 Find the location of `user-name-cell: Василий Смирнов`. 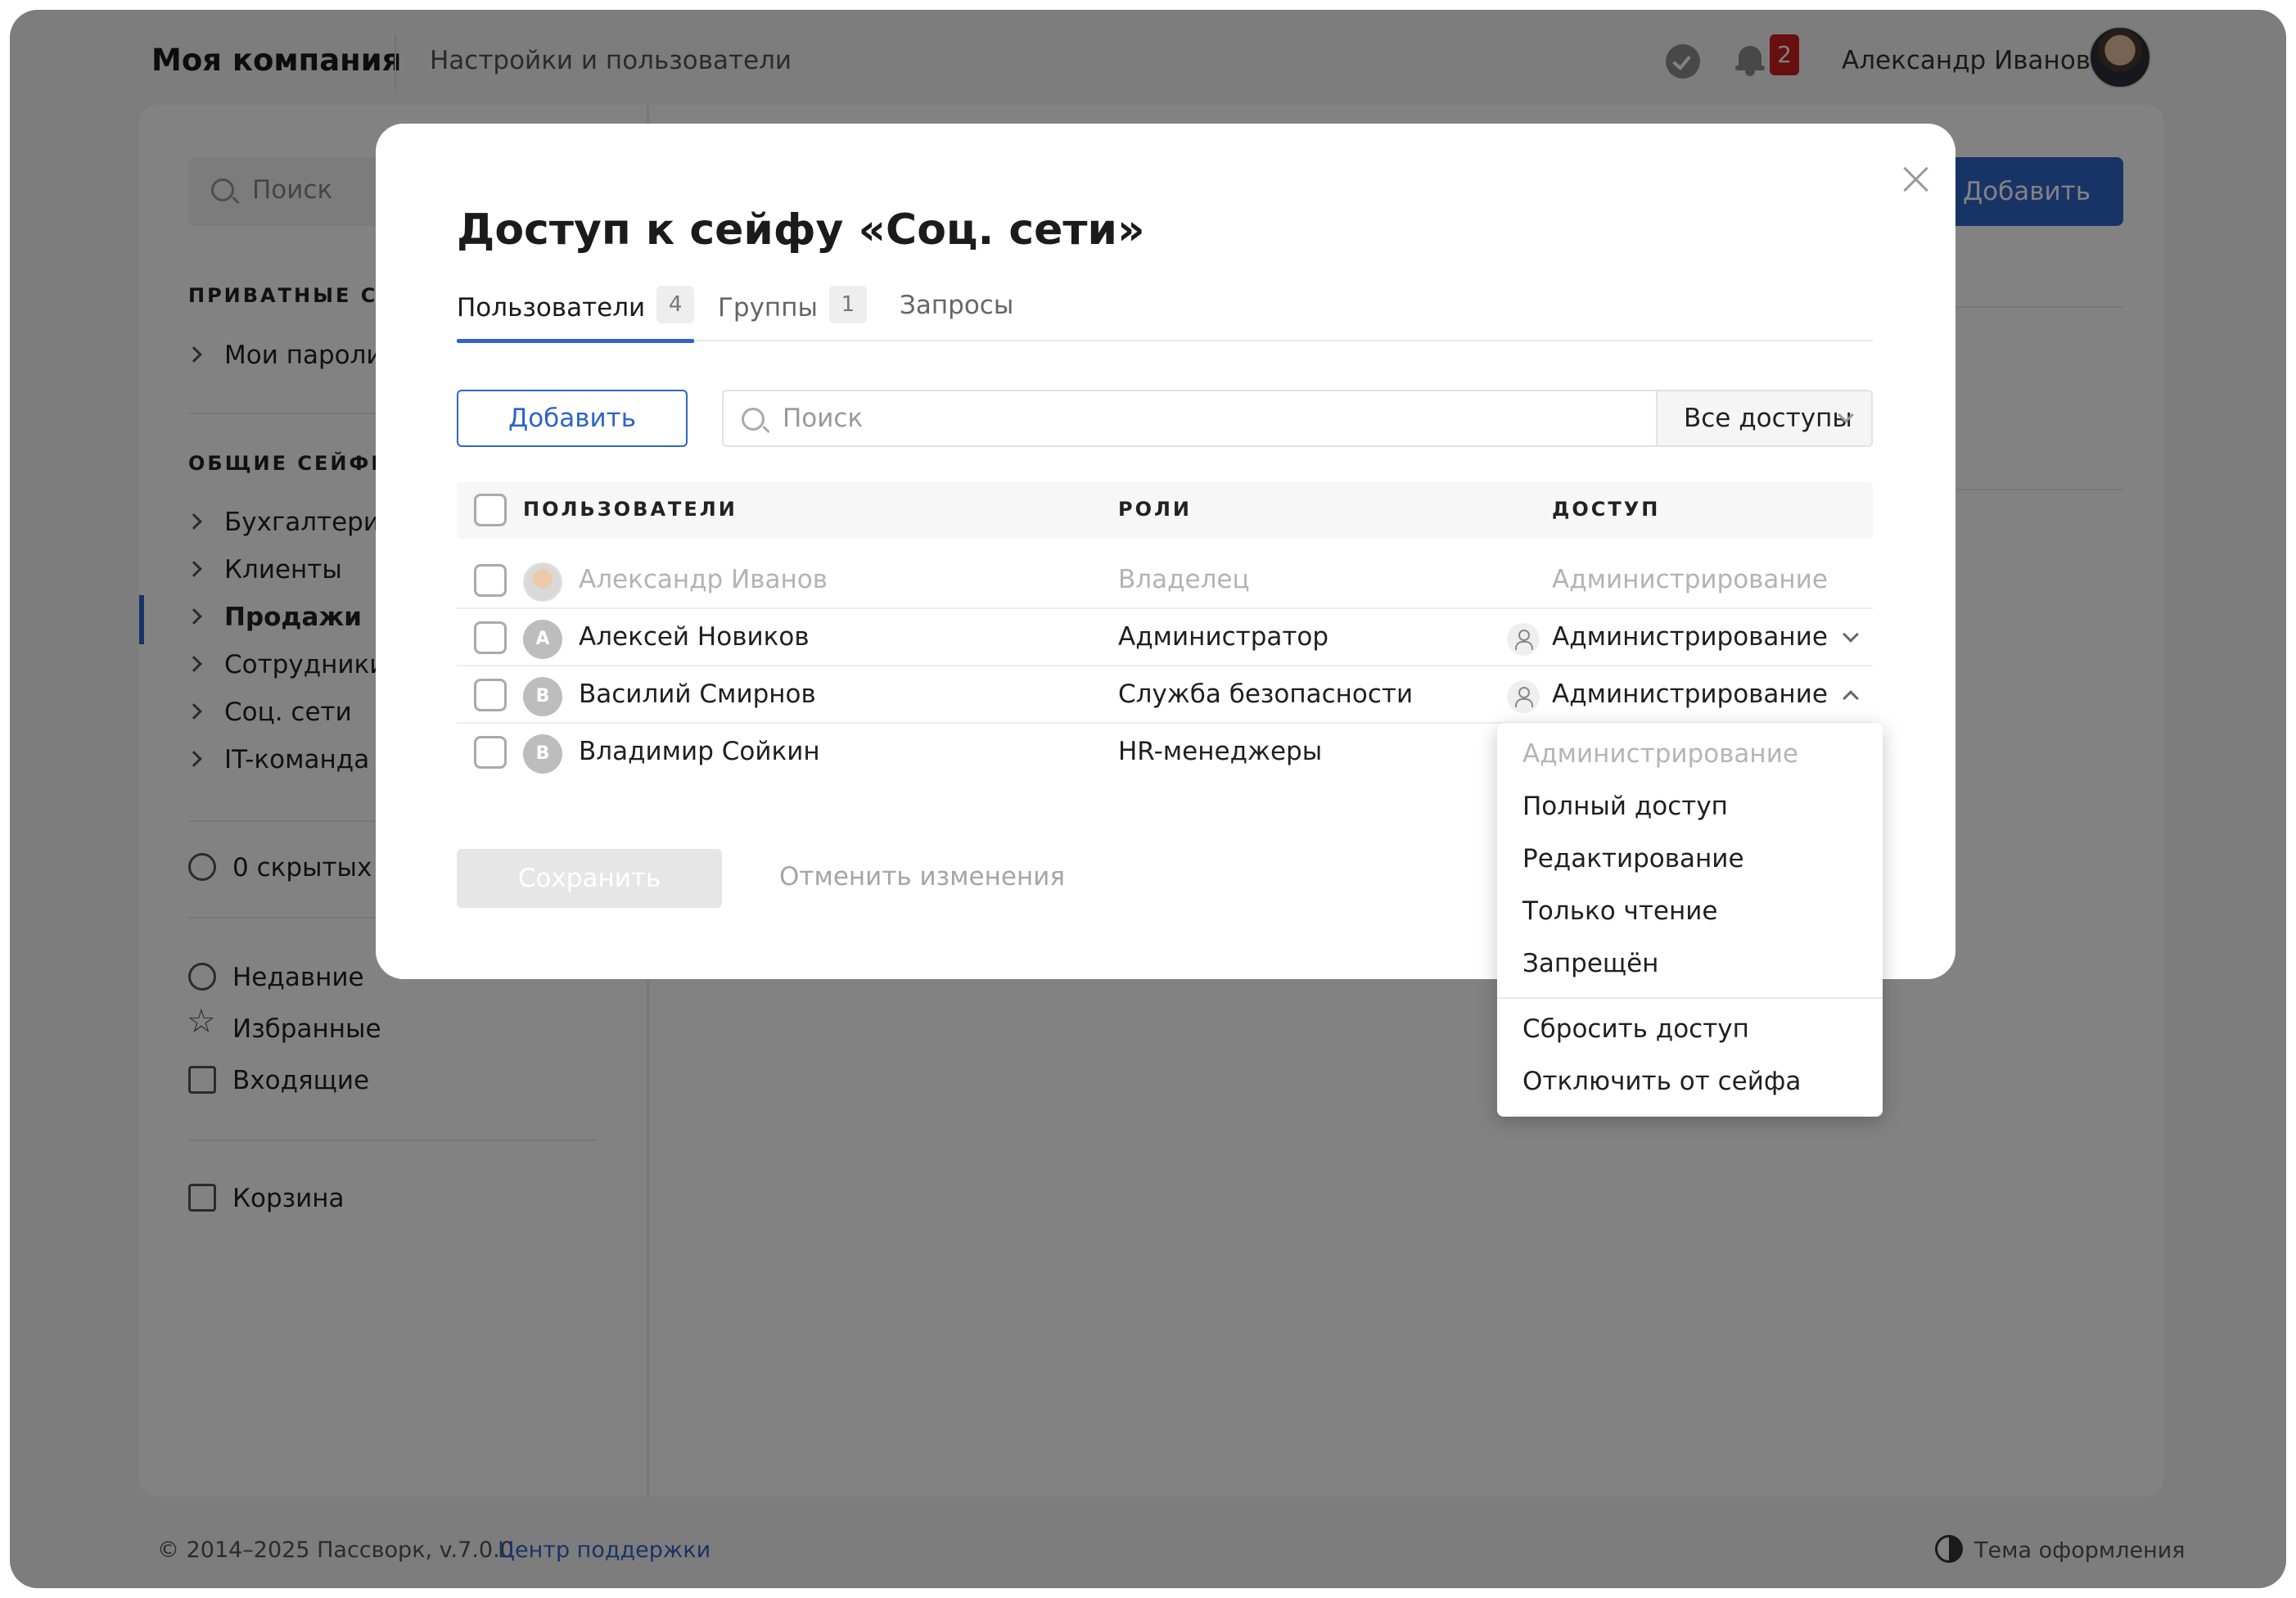

user-name-cell: Василий Смирнов is located at coordinates (697, 694).